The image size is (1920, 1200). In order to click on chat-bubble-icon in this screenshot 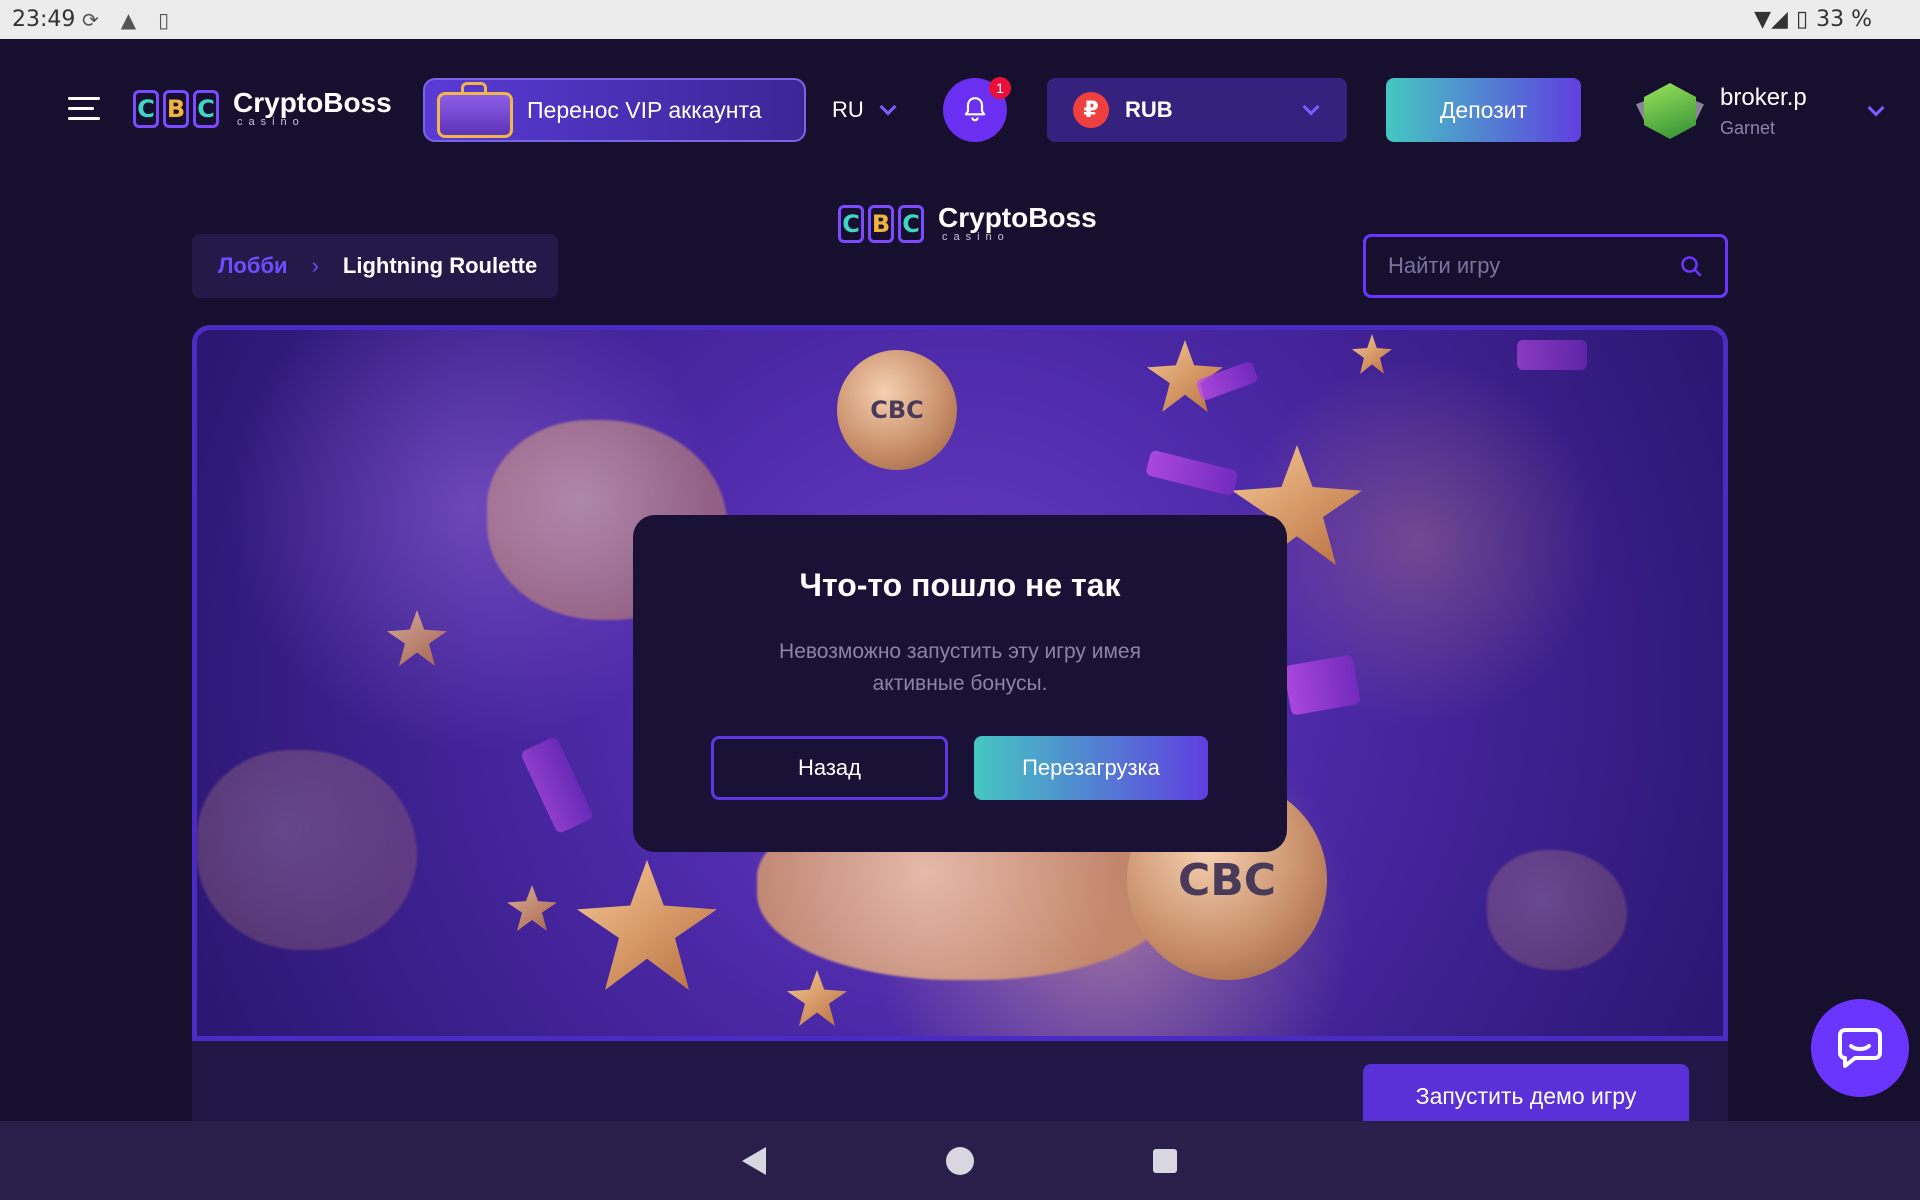, I will do `click(1860, 1048)`.